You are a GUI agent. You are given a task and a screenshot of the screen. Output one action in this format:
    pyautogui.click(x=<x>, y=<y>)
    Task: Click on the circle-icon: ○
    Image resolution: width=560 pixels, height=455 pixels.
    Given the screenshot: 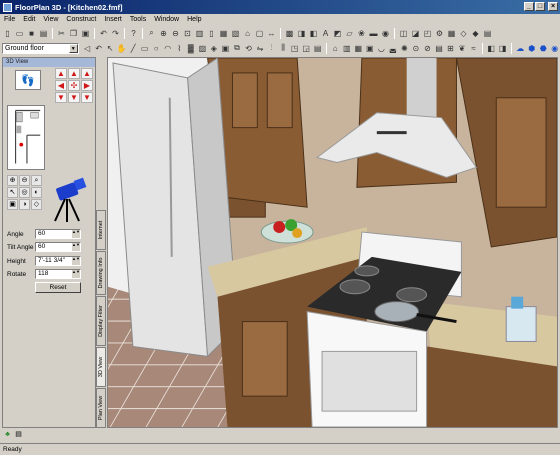 What is the action you would take?
    pyautogui.click(x=156, y=48)
    